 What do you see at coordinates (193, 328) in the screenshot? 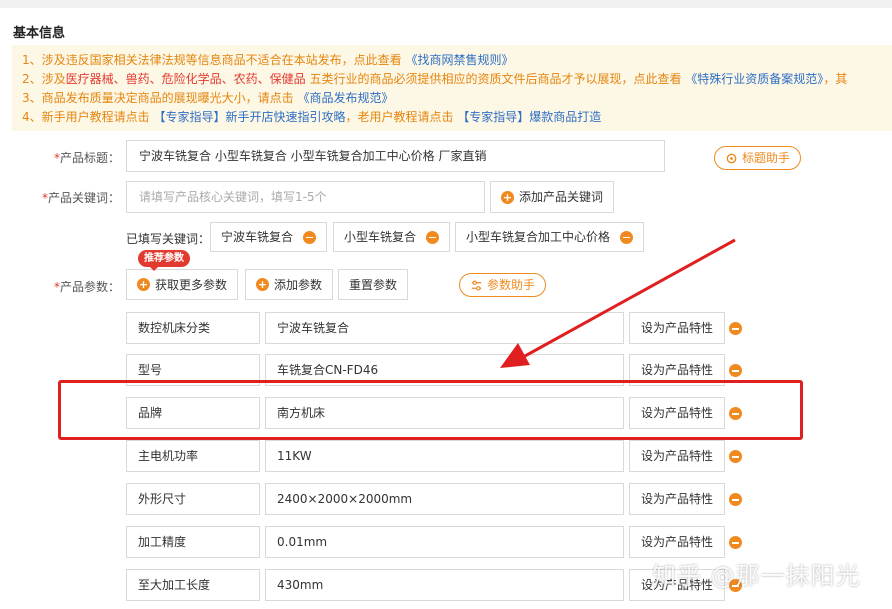
I see `param-name-field: 数控机床分类` at bounding box center [193, 328].